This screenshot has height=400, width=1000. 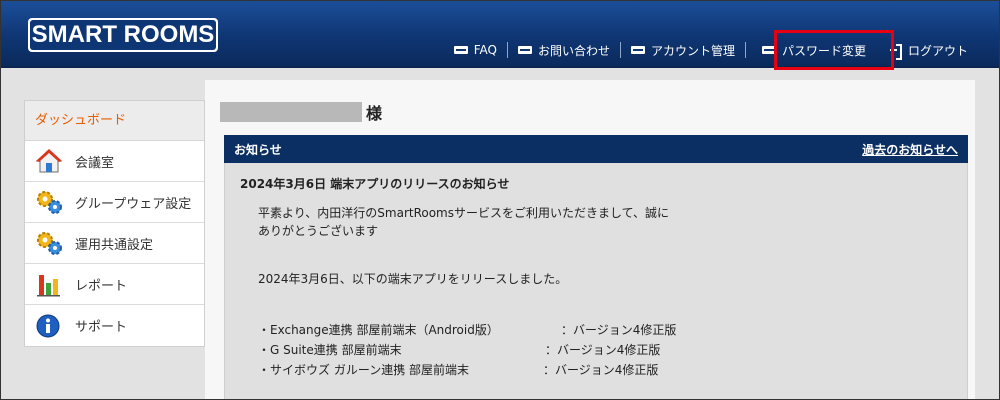 I want to click on sidebar-item-report: レポート, so click(x=114, y=284).